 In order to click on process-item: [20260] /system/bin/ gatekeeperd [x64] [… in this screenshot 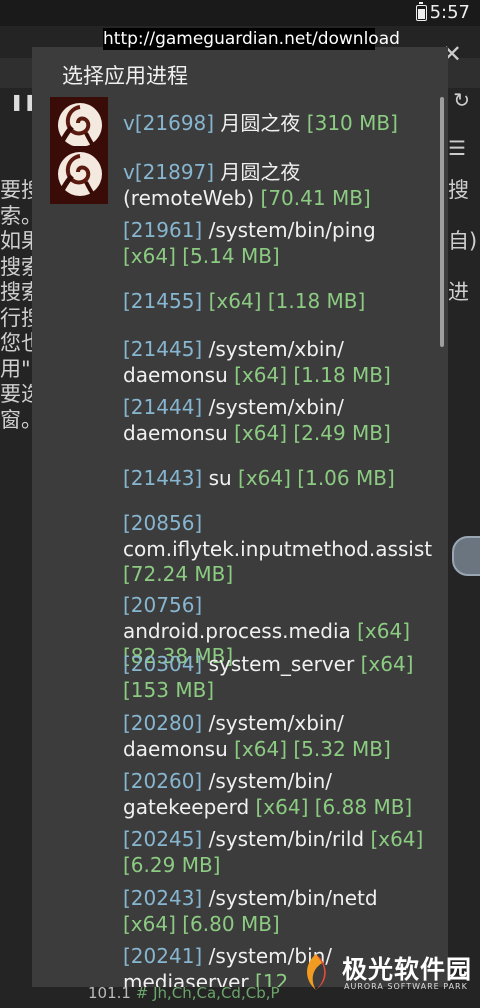, I will do `click(278, 794)`.